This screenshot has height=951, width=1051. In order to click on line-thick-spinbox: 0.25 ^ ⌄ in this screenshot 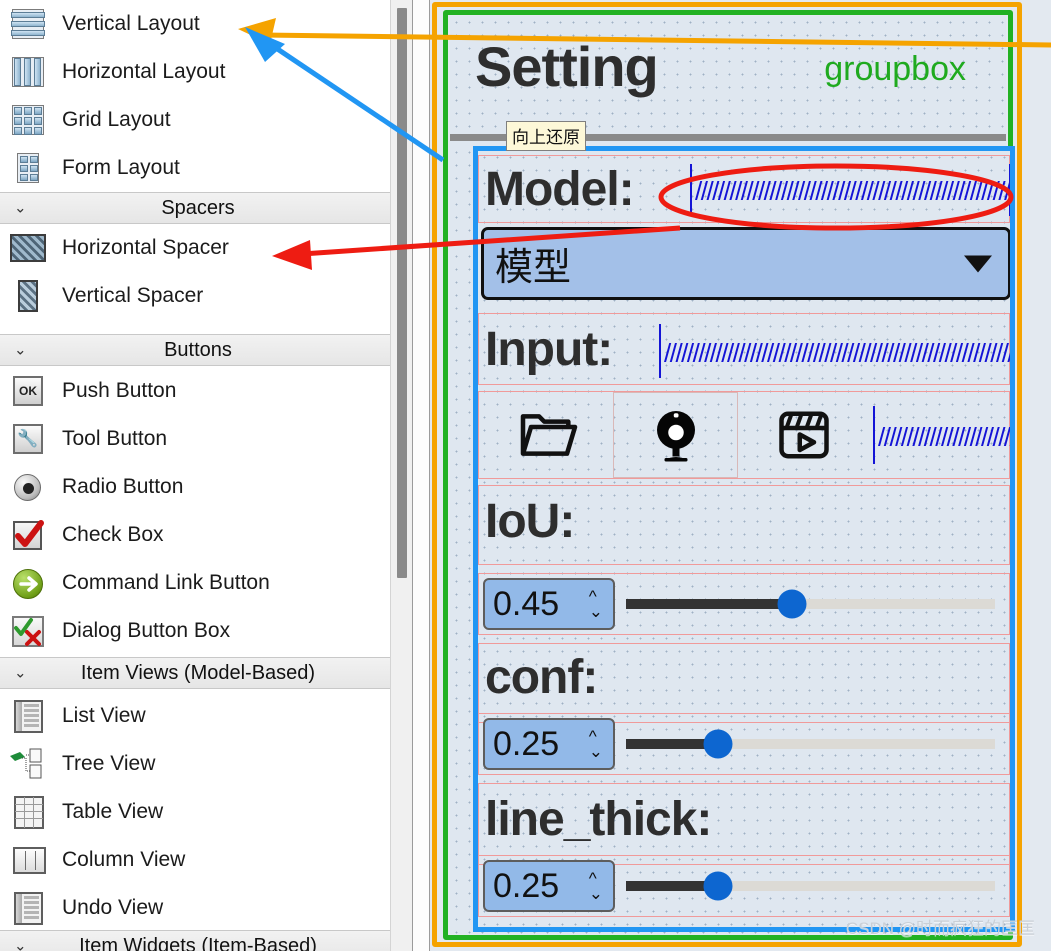, I will do `click(549, 886)`.